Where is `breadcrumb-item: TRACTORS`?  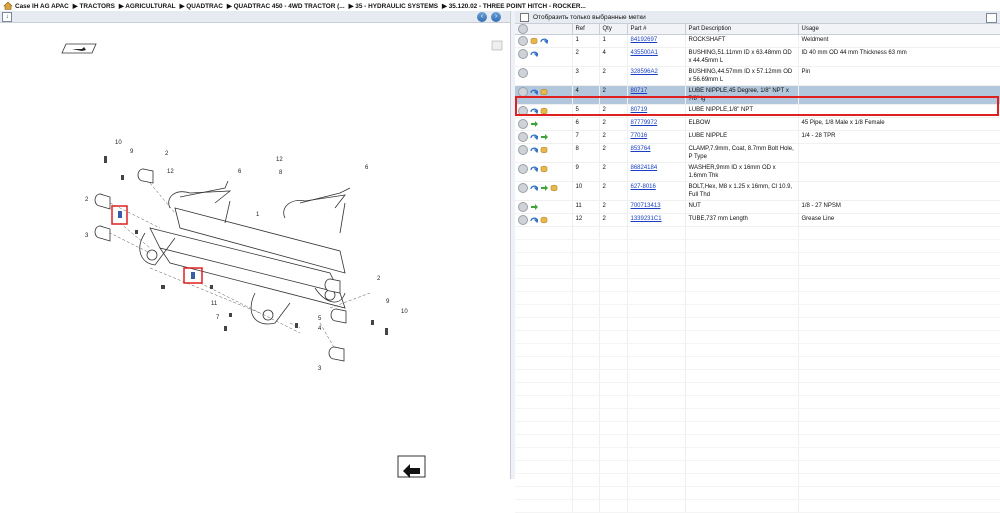
breadcrumb-item: TRACTORS is located at coordinates (96, 6).